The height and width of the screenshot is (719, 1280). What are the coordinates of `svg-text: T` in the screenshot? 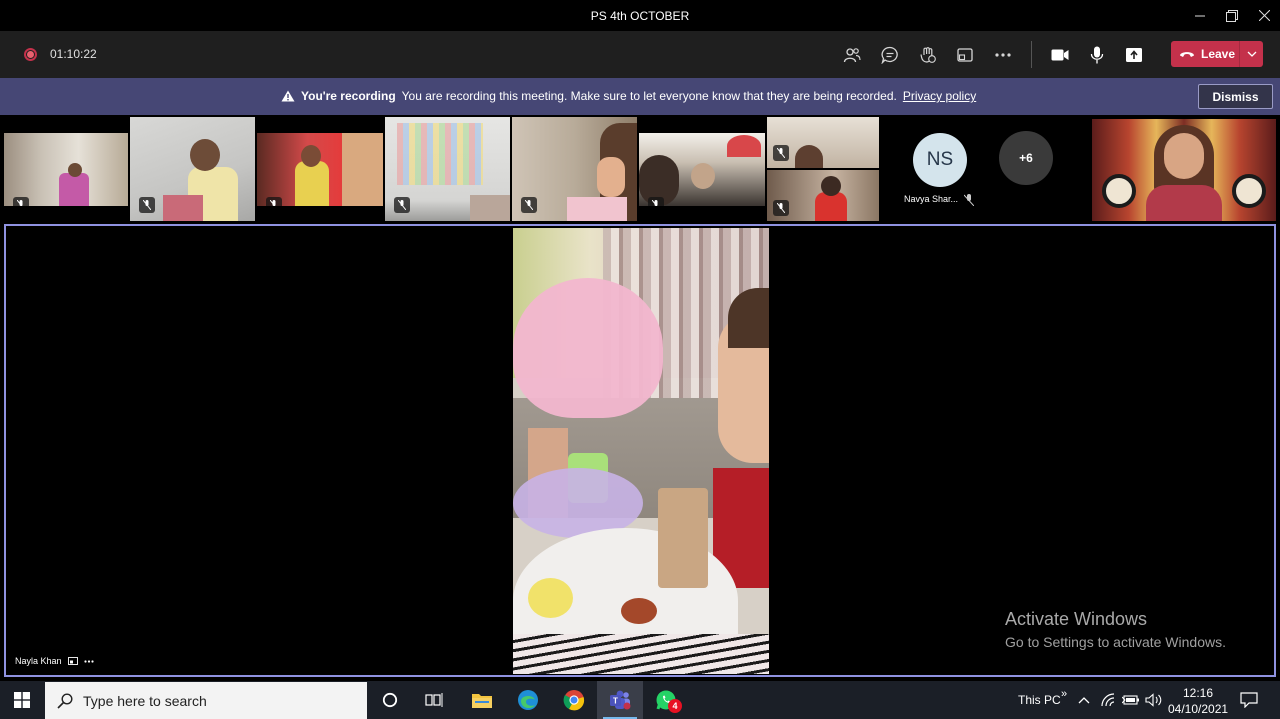 It's located at (615, 701).